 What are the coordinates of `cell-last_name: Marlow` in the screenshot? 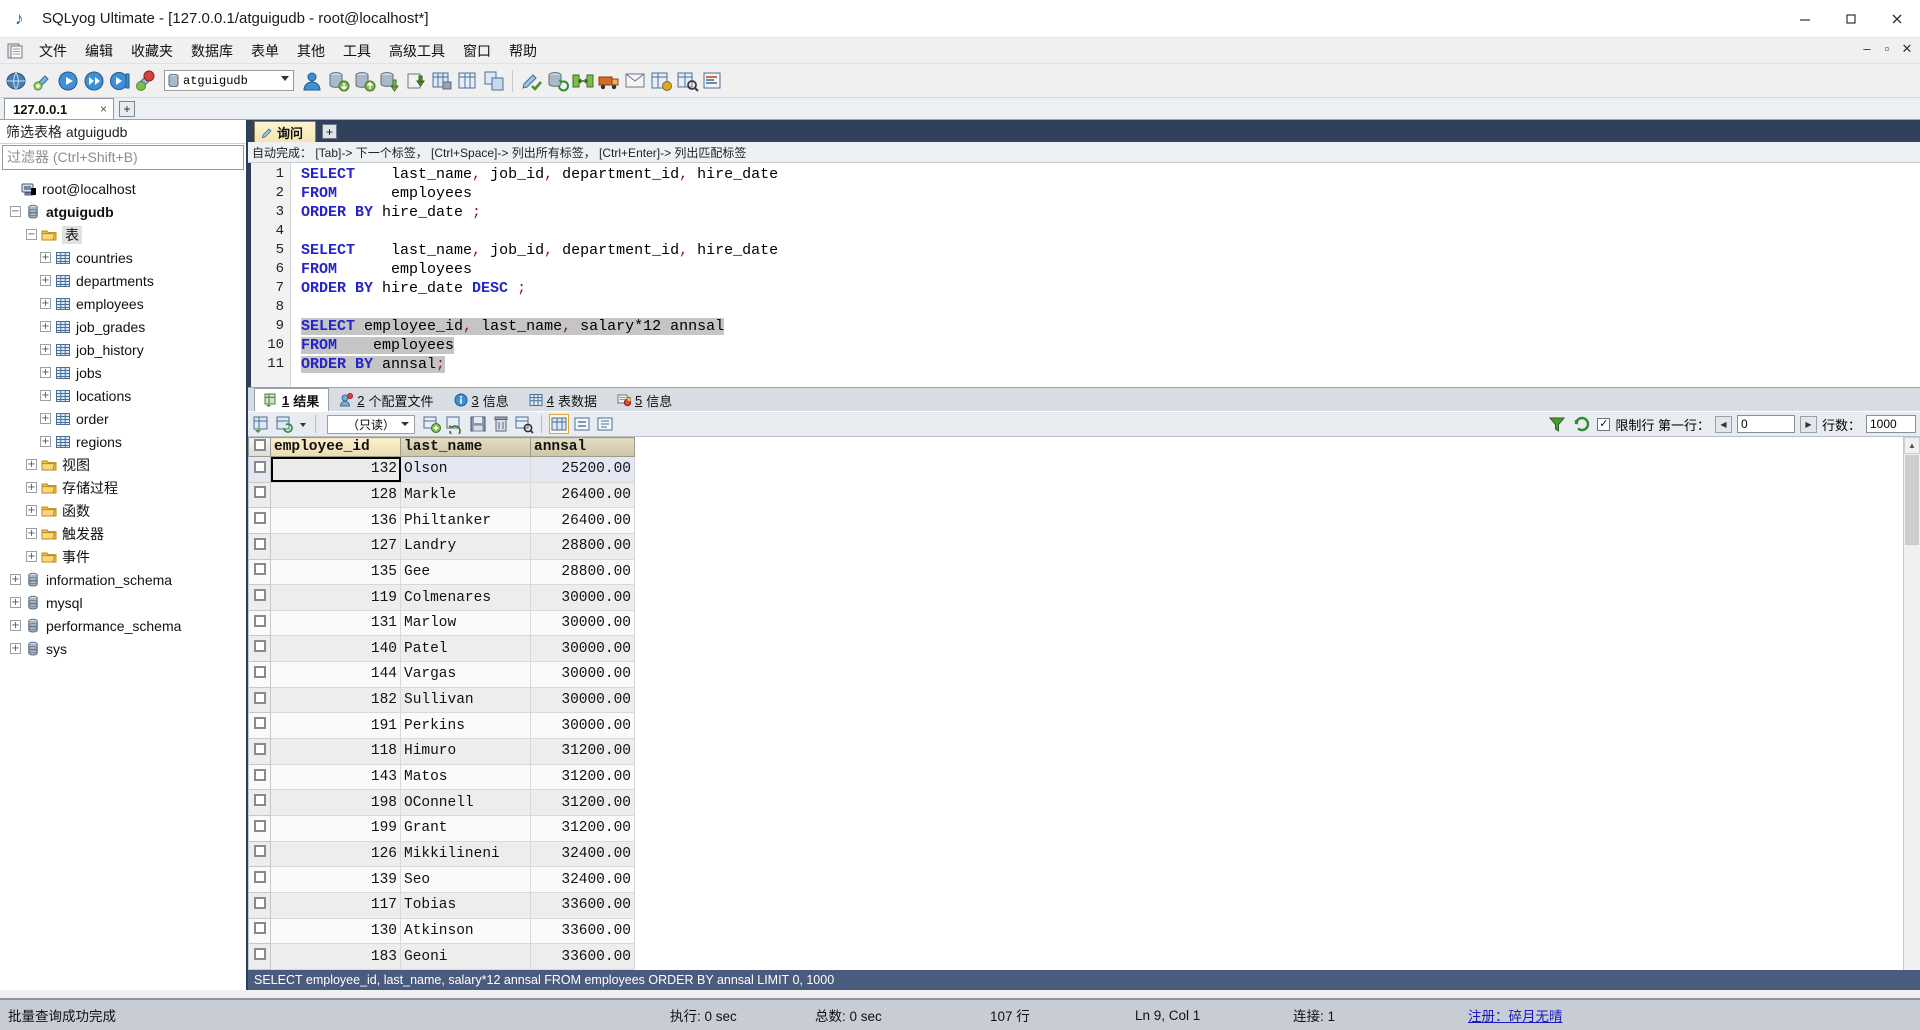 It's located at (465, 623).